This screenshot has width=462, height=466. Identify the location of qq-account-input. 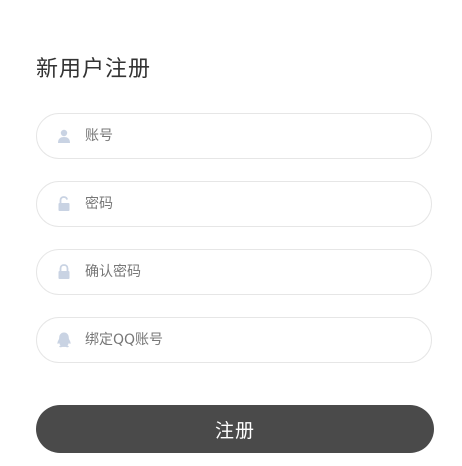
(250, 340).